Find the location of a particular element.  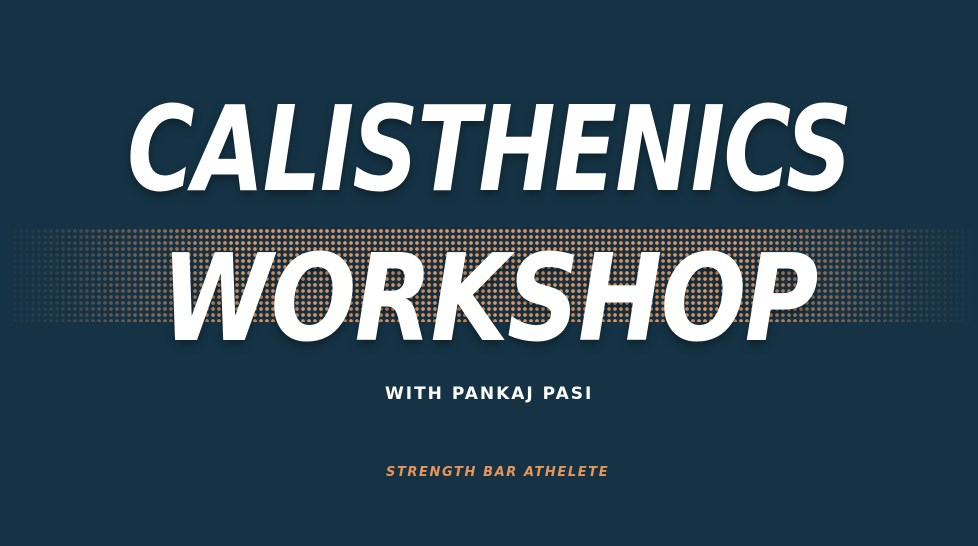

tagline: STRENGTH BAR ATHELETE is located at coordinates (498, 472).